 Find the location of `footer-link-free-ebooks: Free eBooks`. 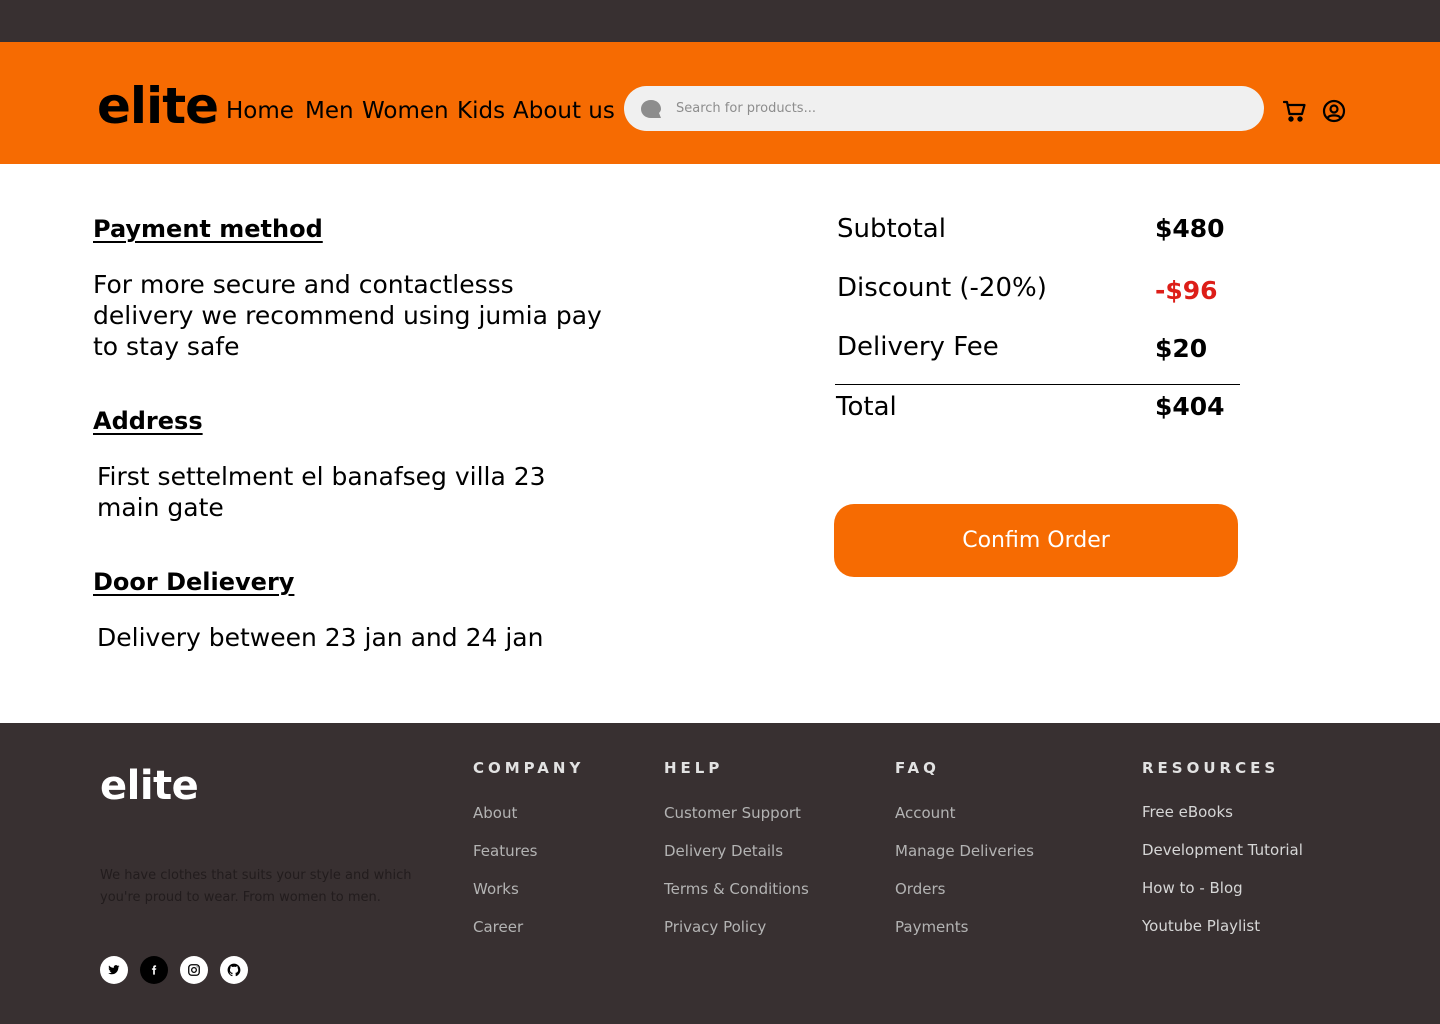

footer-link-free-ebooks: Free eBooks is located at coordinates (1187, 812).